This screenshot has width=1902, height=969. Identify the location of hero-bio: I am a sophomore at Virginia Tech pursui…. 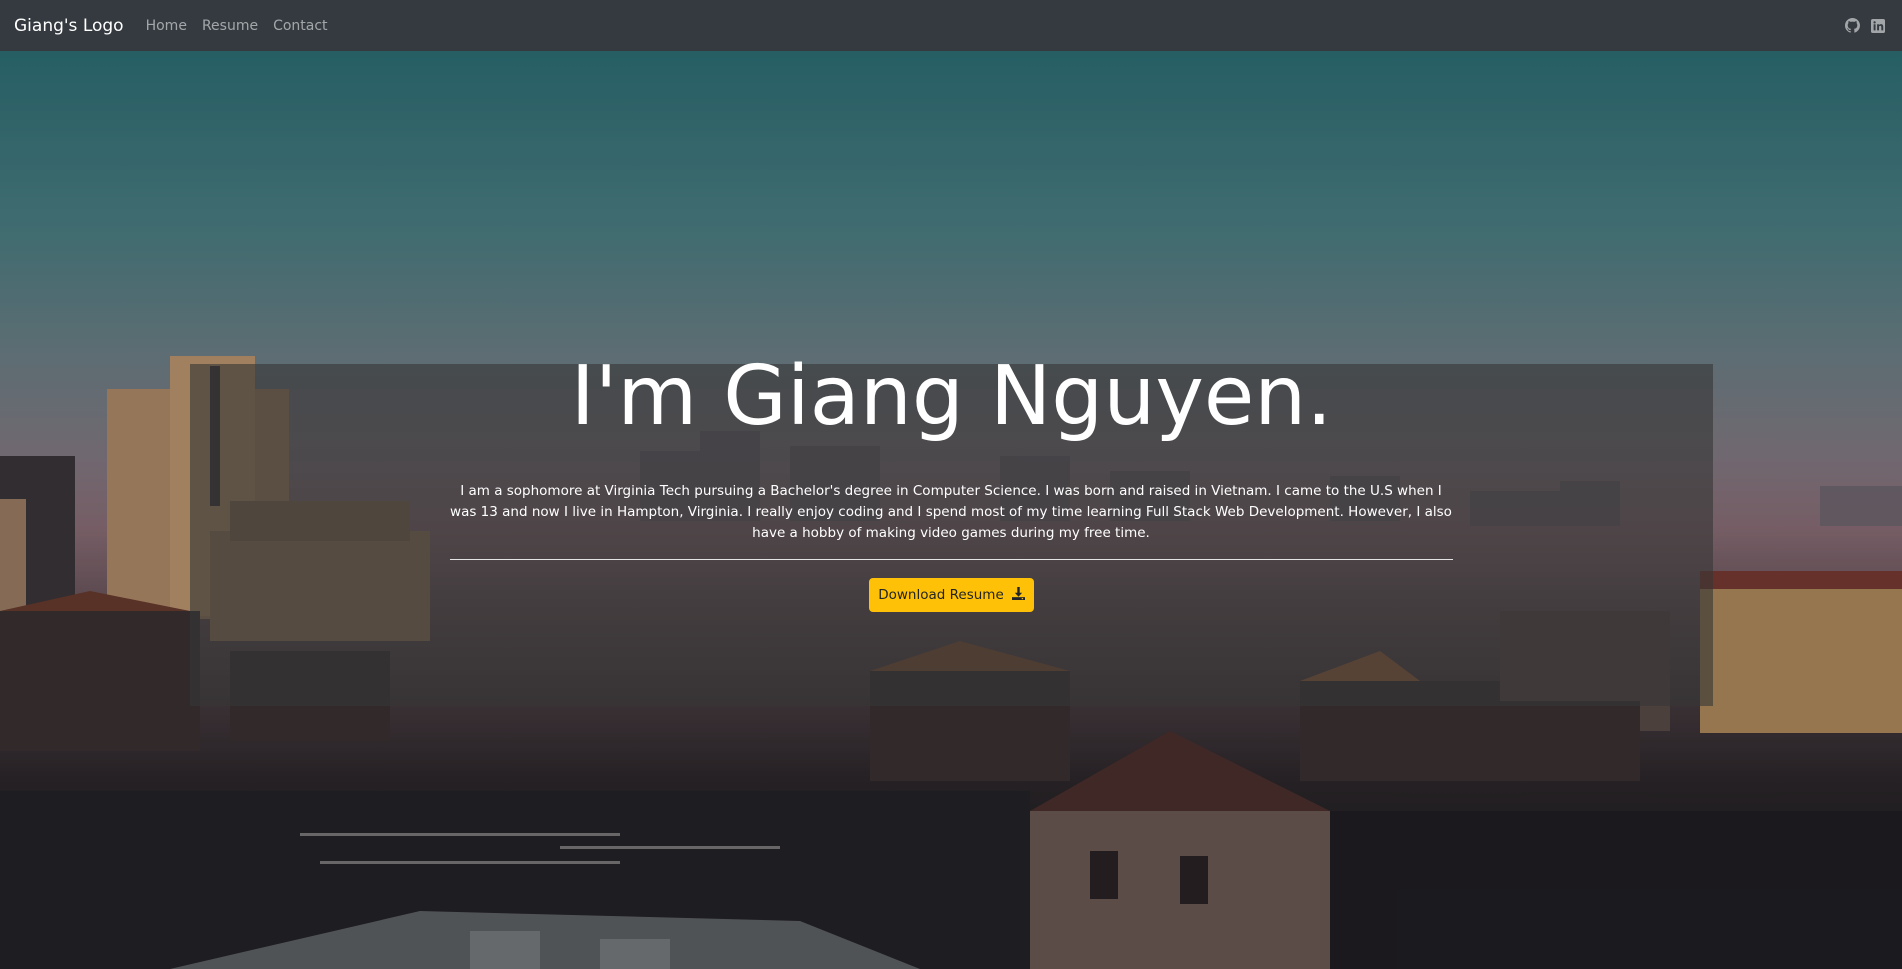
(951, 512).